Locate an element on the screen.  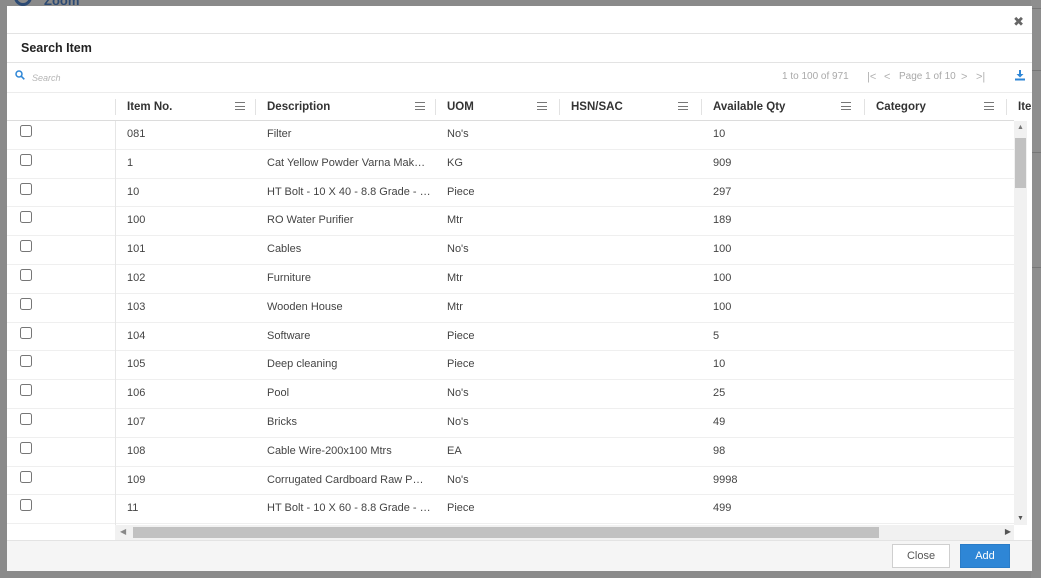
horizontal-scrollbar: ◀ ▶ is located at coordinates (564, 532).